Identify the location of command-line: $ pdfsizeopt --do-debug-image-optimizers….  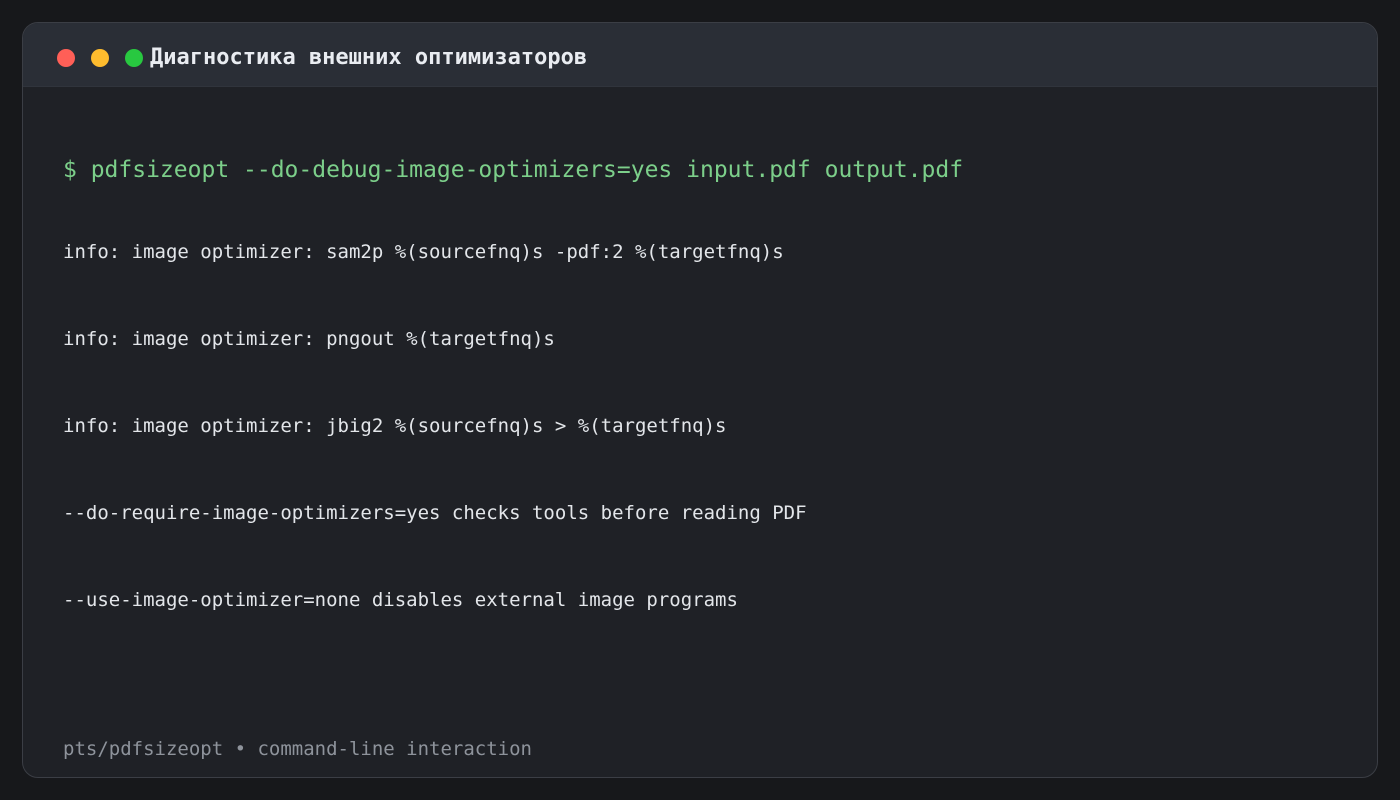
(513, 170).